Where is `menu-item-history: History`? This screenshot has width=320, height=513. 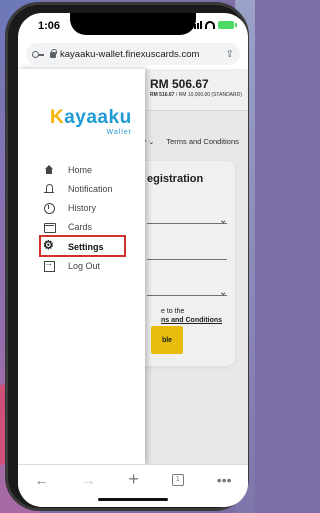
menu-item-history: History is located at coordinates (70, 208).